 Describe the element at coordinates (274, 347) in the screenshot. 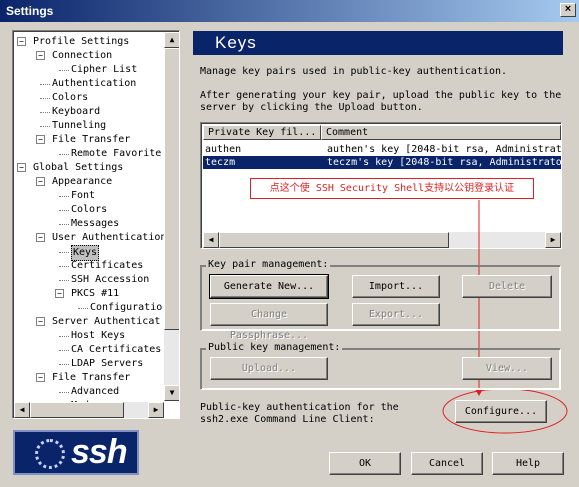

I see `public-key-group-label: Public key management:` at that location.